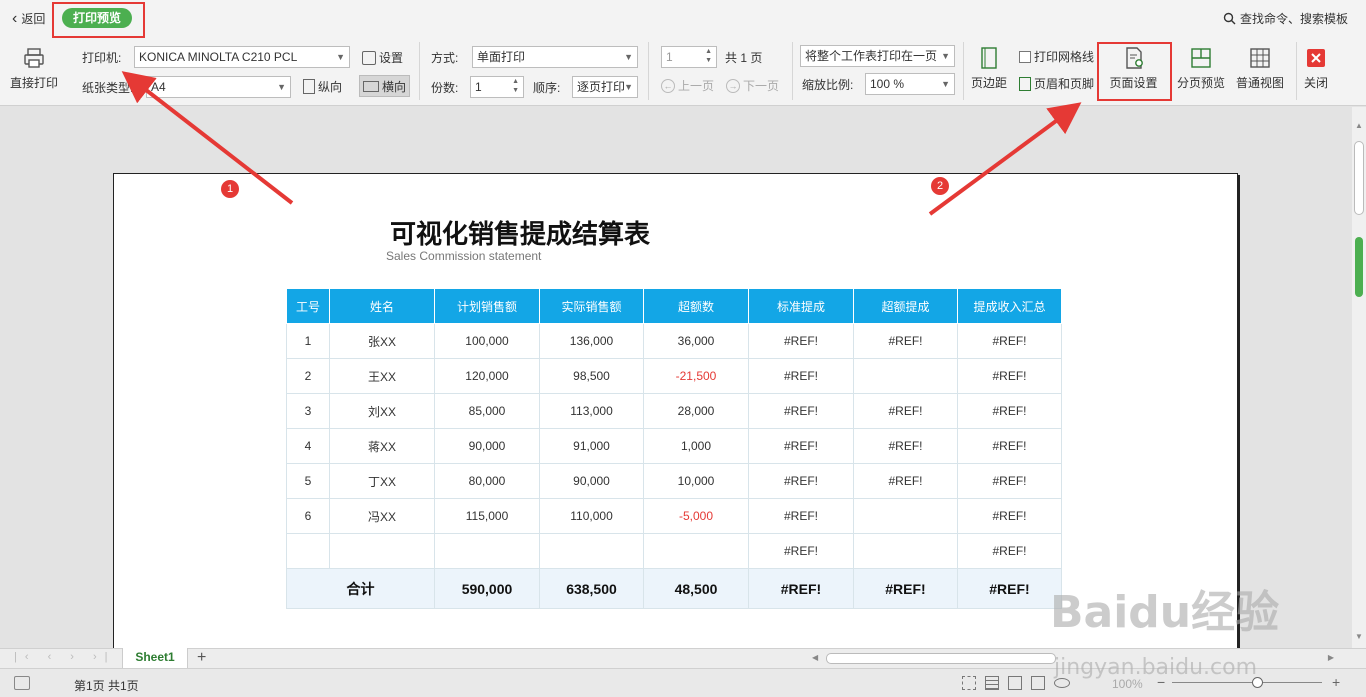 This screenshot has height=697, width=1366. I want to click on ribbon-divider, so click(1296, 71).